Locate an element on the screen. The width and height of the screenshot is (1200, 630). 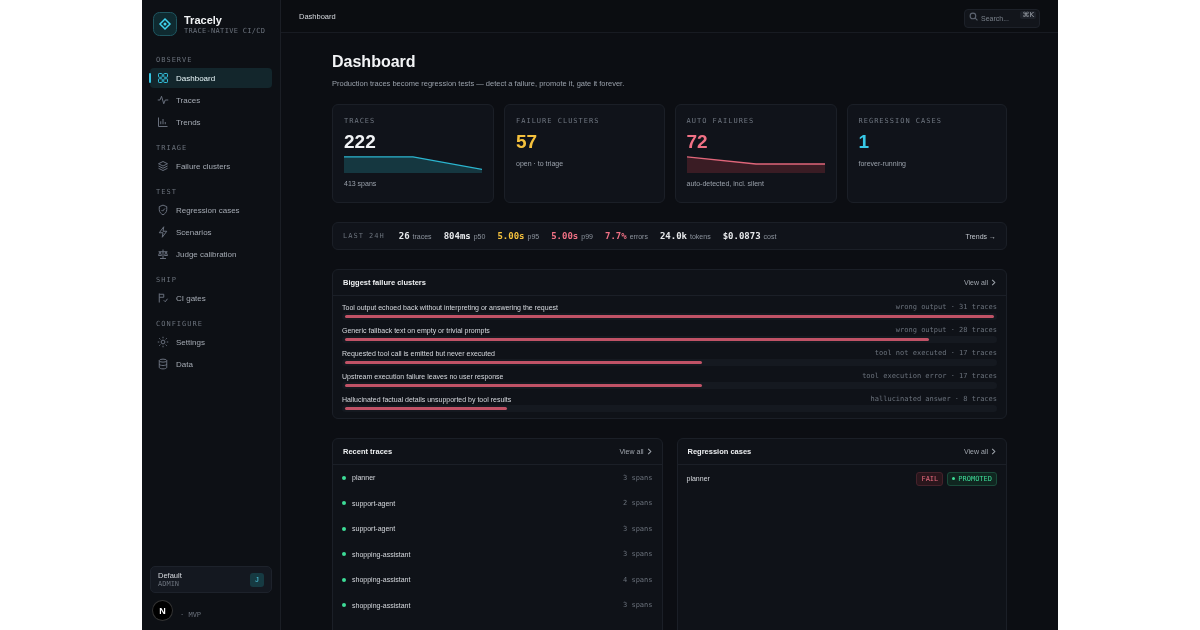
nav-item: Regression cases is located at coordinates (211, 210).